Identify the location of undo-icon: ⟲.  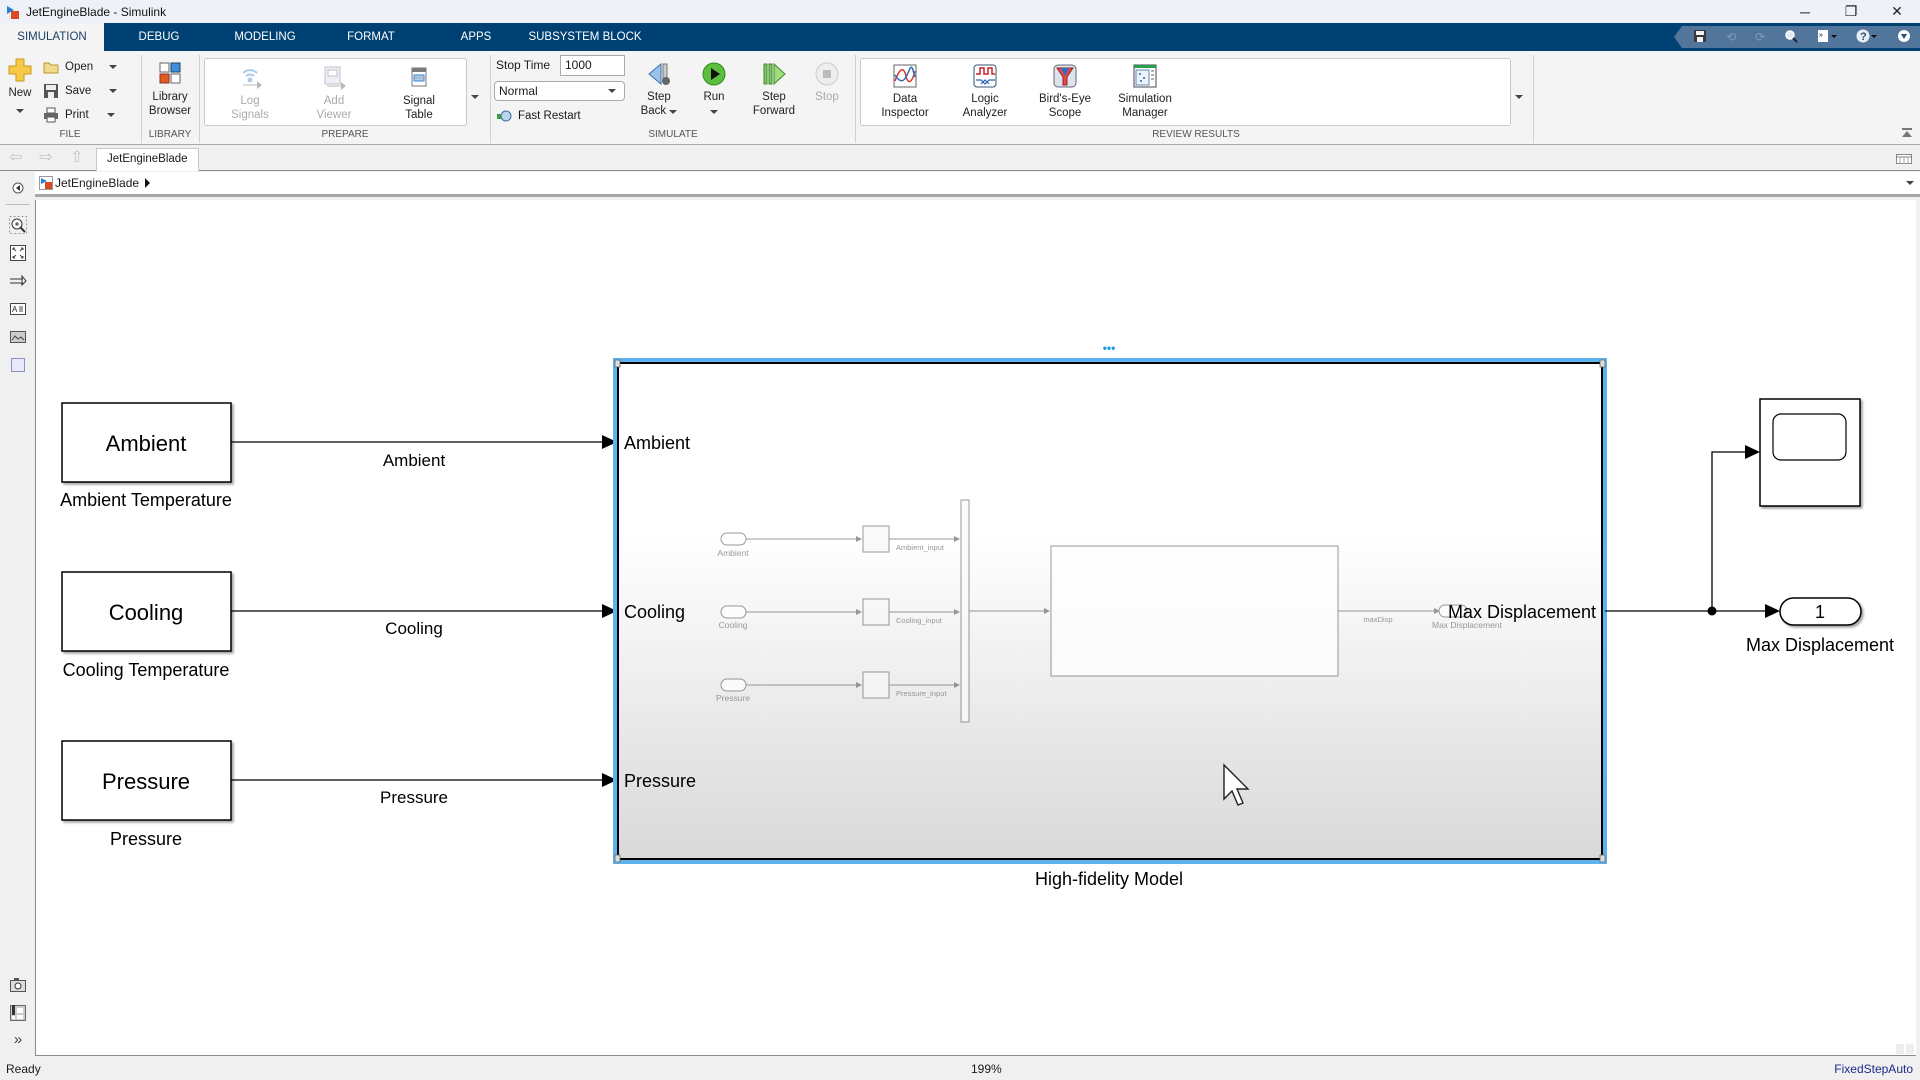
(1731, 37).